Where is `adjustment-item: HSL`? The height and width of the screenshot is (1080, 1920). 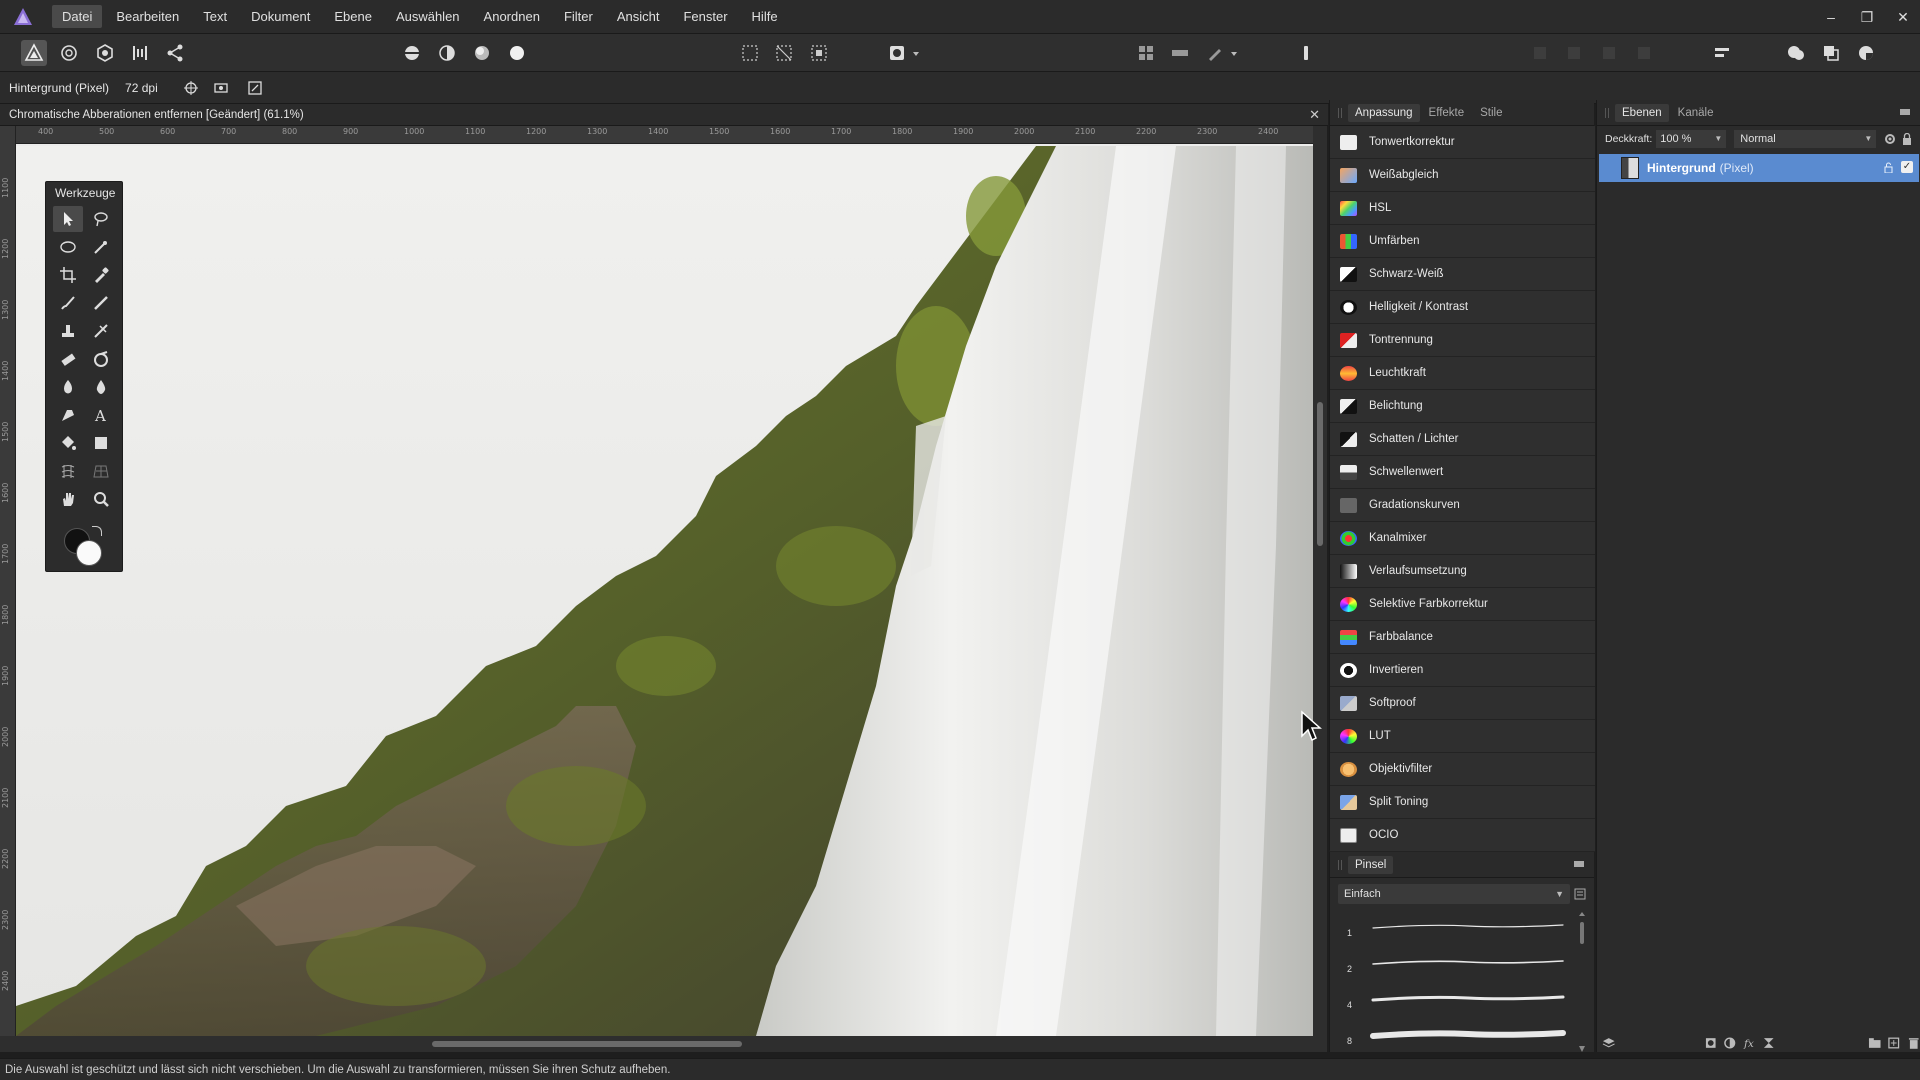 adjustment-item: HSL is located at coordinates (1462, 208).